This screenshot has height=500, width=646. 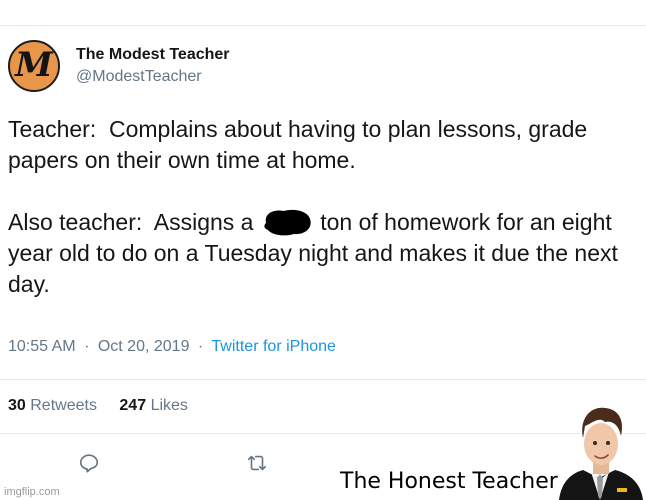 I want to click on retweet-icon, so click(x=257, y=463).